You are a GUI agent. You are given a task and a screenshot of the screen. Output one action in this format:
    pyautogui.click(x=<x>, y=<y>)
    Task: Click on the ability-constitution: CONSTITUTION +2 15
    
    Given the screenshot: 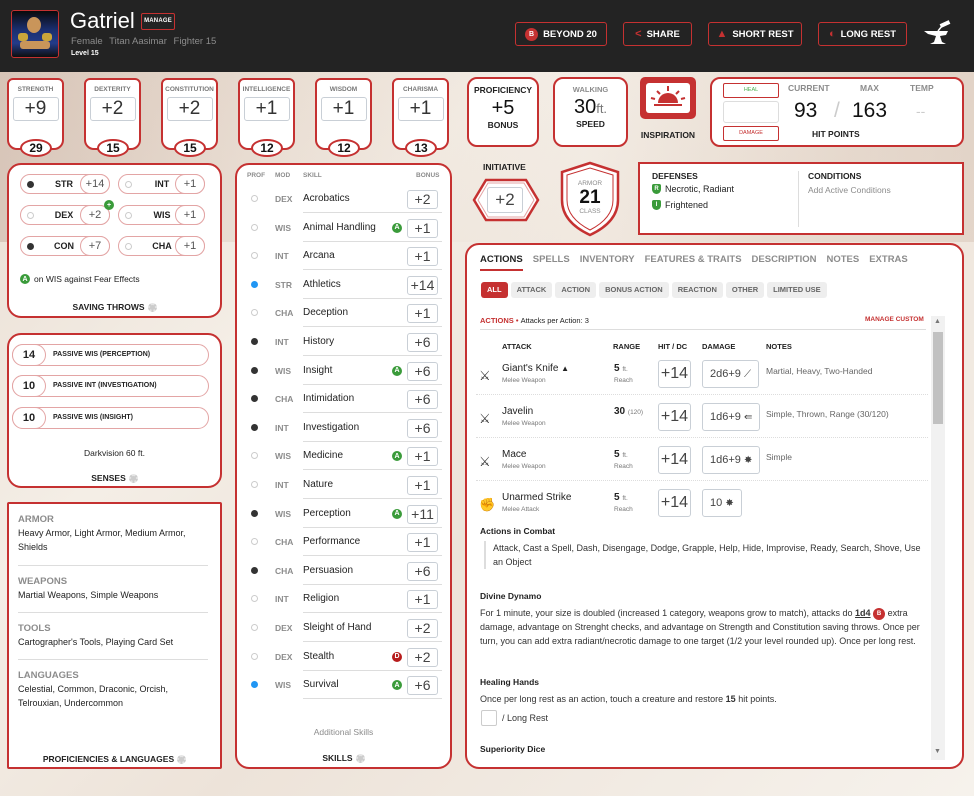 What is the action you would take?
    pyautogui.click(x=189, y=117)
    